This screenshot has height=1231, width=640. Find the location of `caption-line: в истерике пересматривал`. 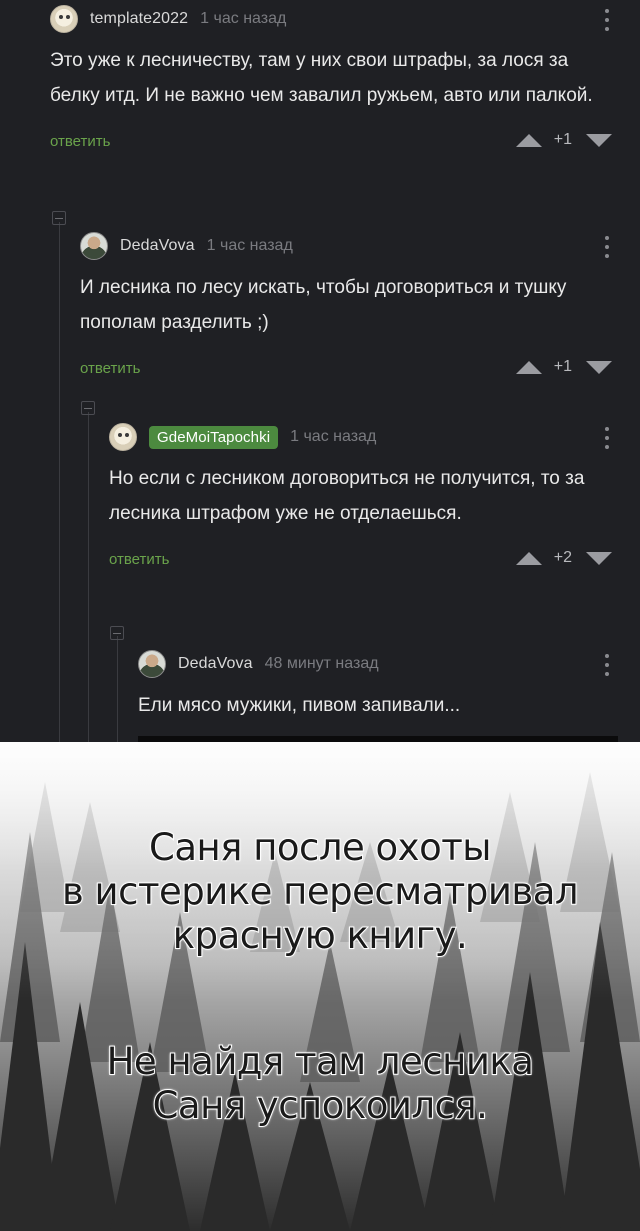

caption-line: в истерике пересматривал is located at coordinates (320, 891).